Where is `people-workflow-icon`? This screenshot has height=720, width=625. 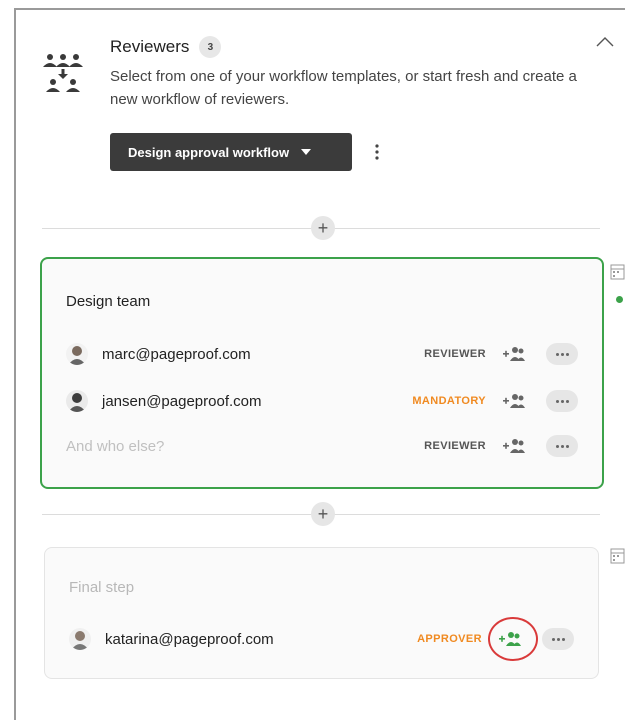
people-workflow-icon is located at coordinates (63, 73).